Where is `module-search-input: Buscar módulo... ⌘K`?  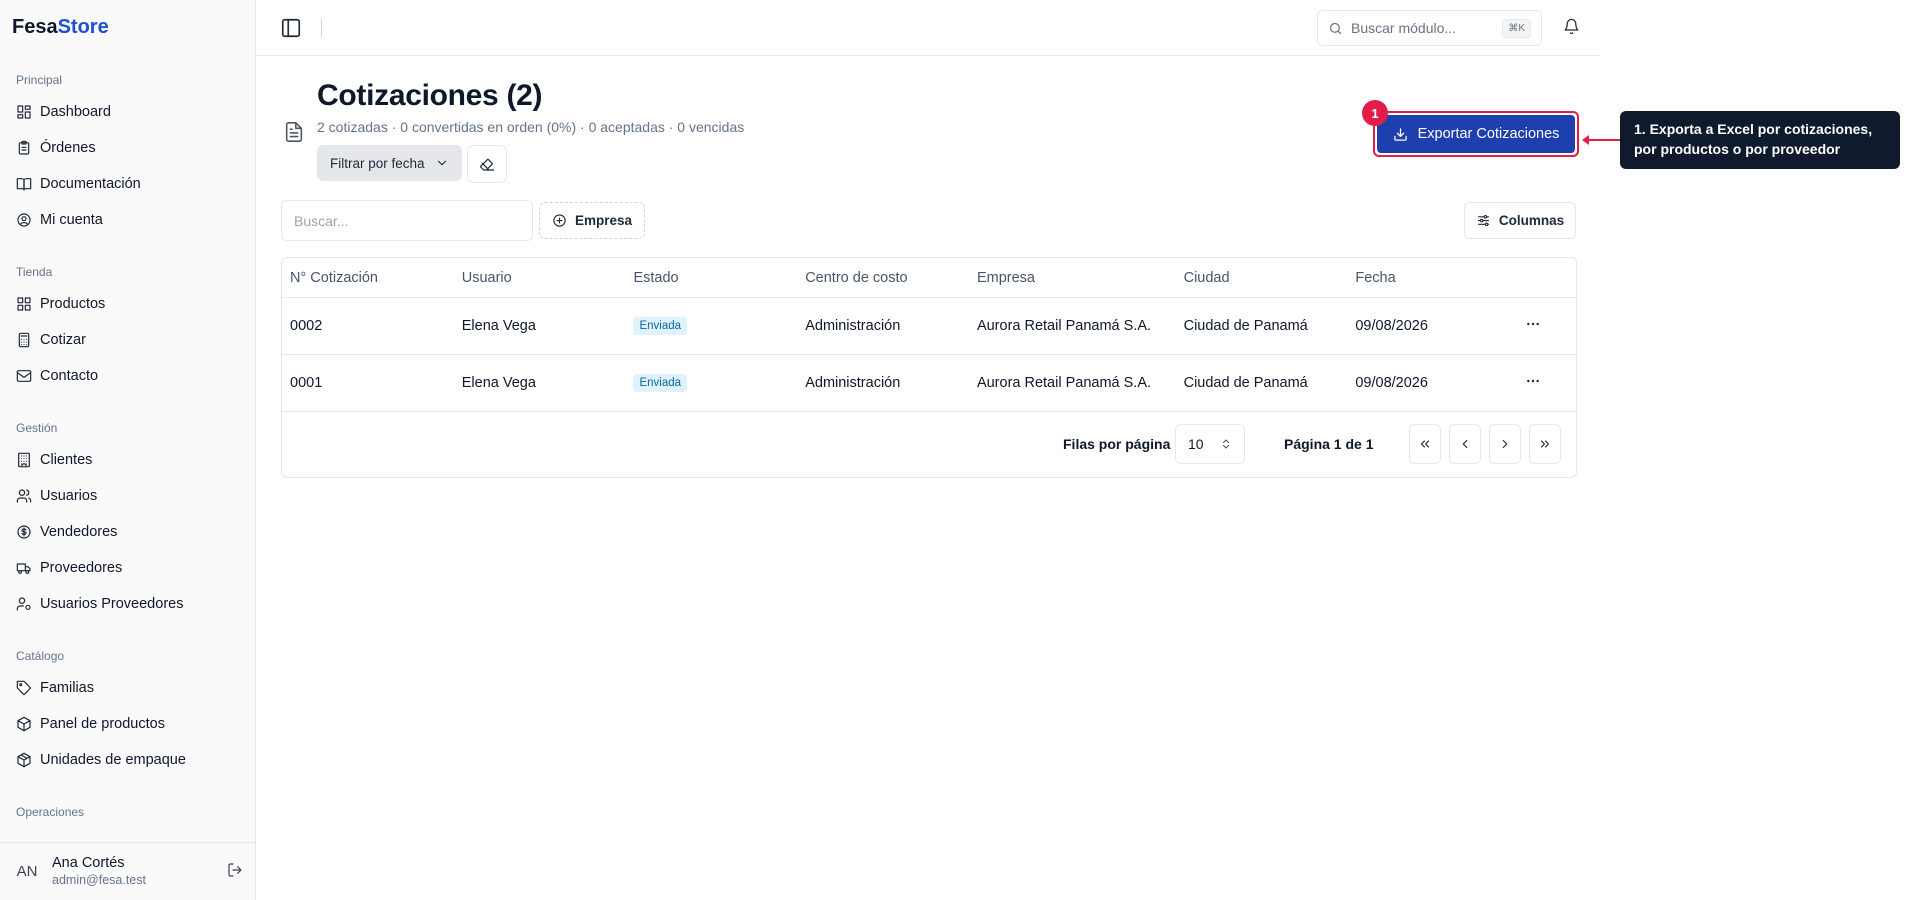
module-search-input: Buscar módulo... ⌘K is located at coordinates (1429, 28).